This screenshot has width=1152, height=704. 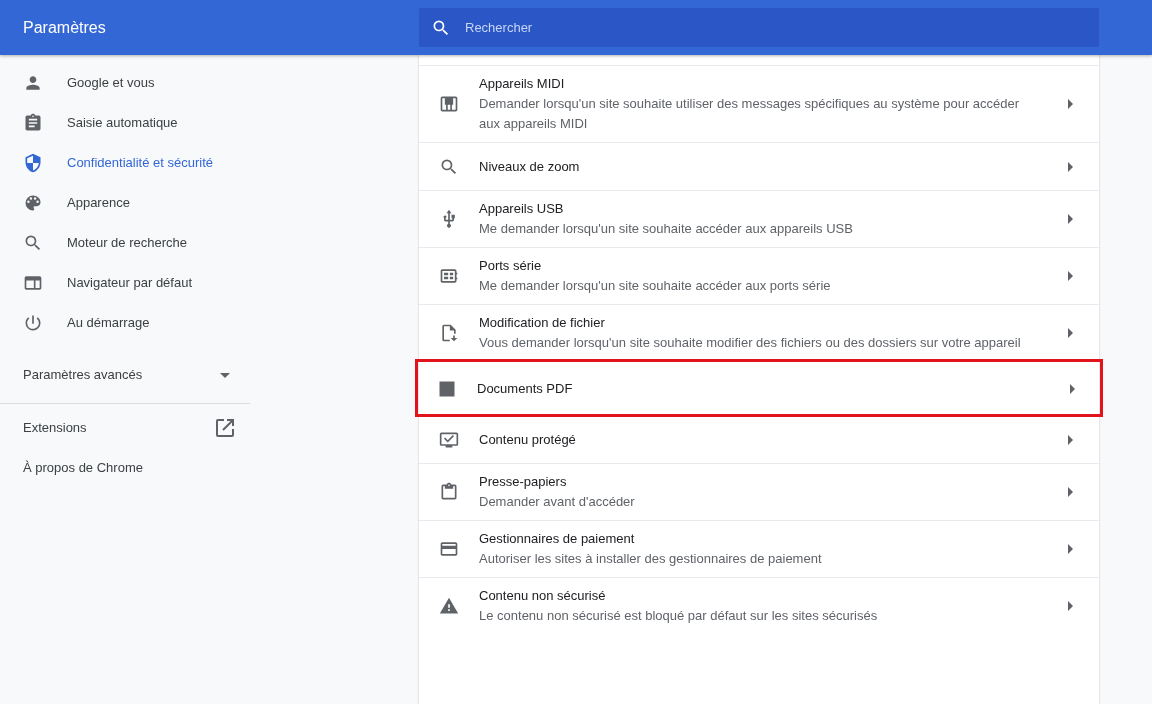 What do you see at coordinates (449, 606) in the screenshot?
I see `warning-icon` at bounding box center [449, 606].